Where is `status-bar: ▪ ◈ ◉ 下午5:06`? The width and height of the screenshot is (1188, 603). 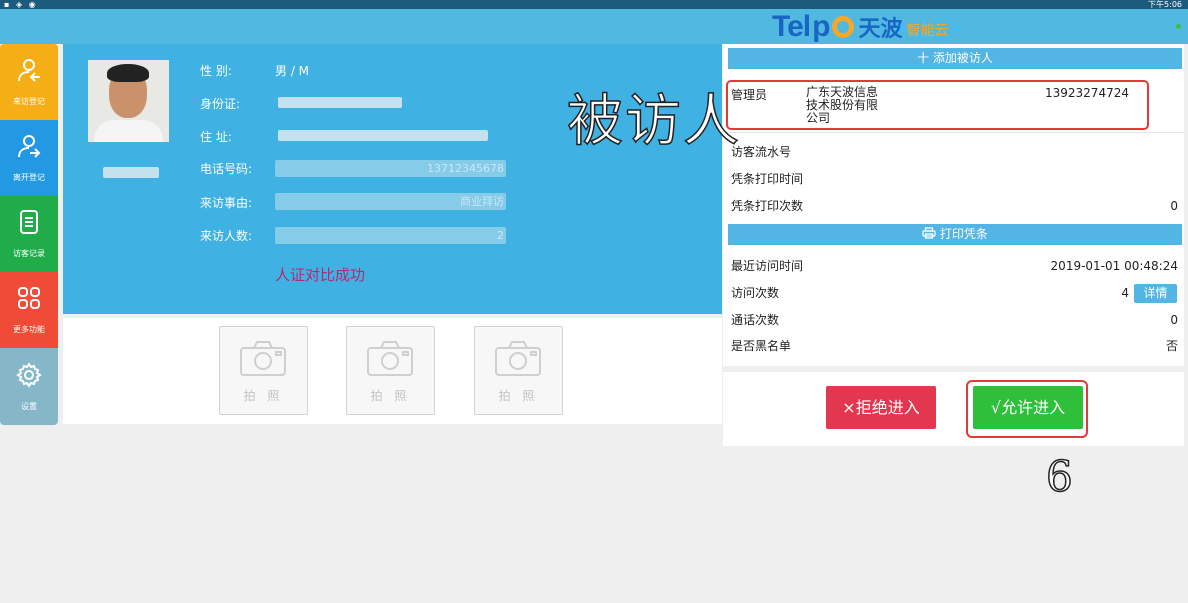 status-bar: ▪ ◈ ◉ 下午5:06 is located at coordinates (594, 4).